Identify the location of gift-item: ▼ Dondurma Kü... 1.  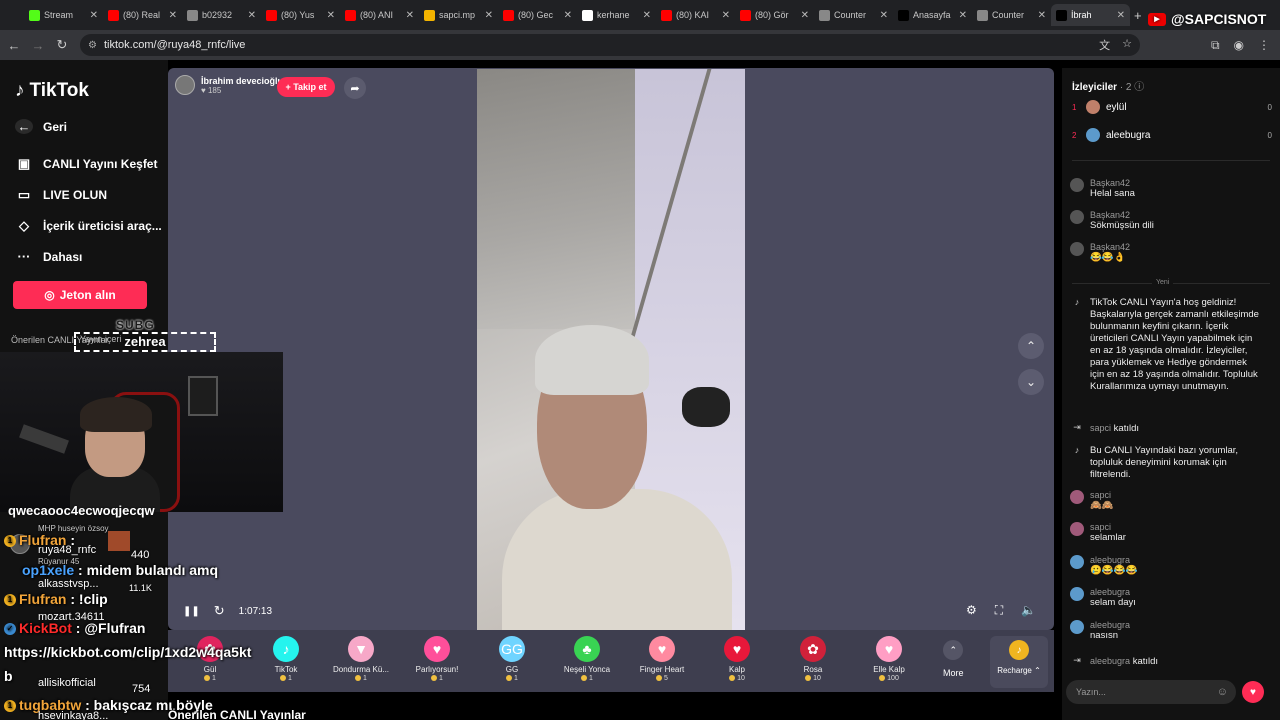
(361, 659).